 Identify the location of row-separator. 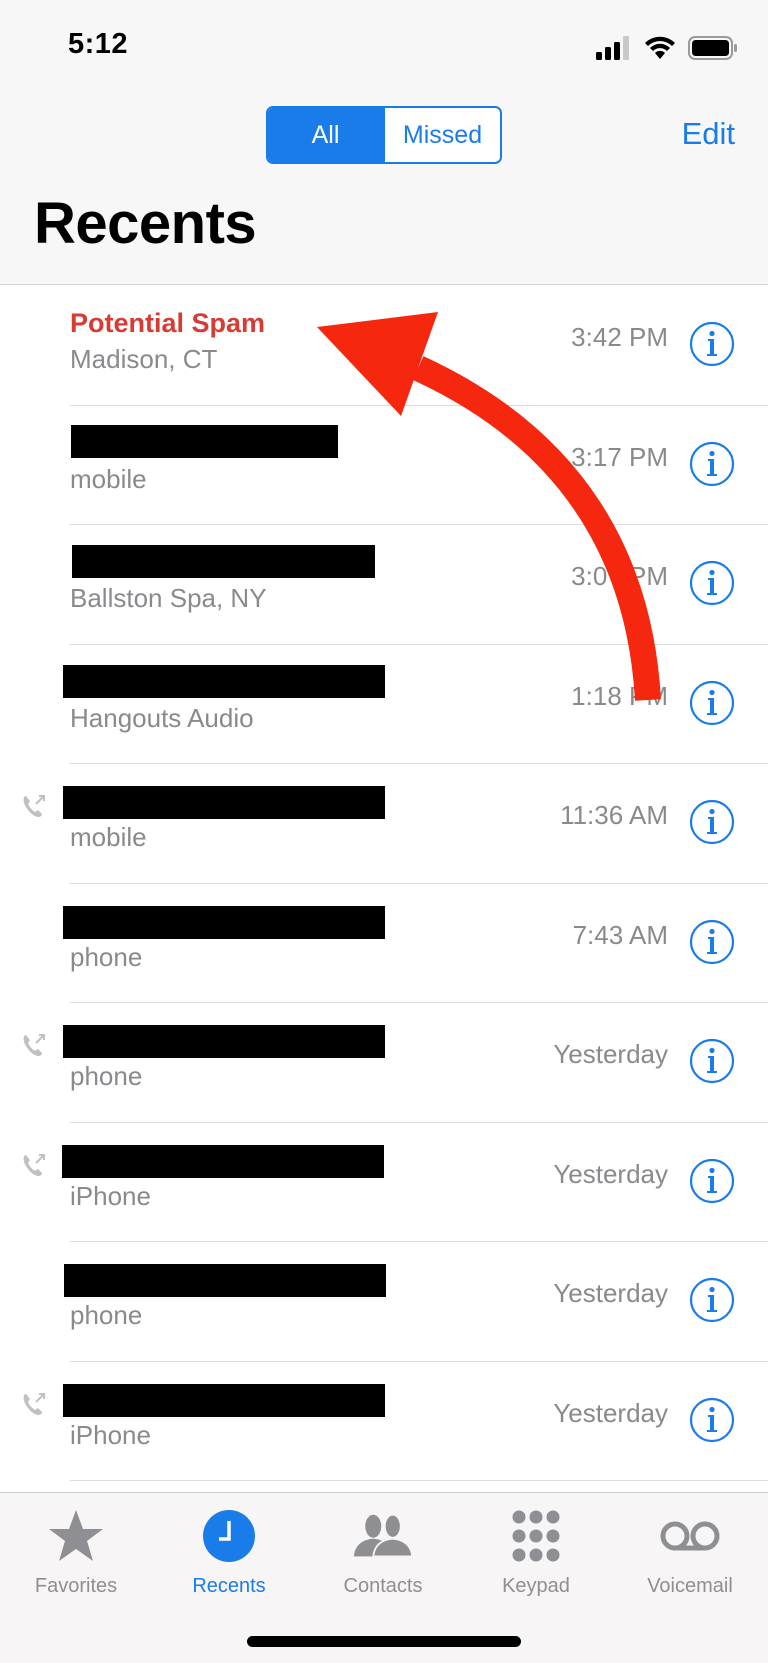
(419, 1480).